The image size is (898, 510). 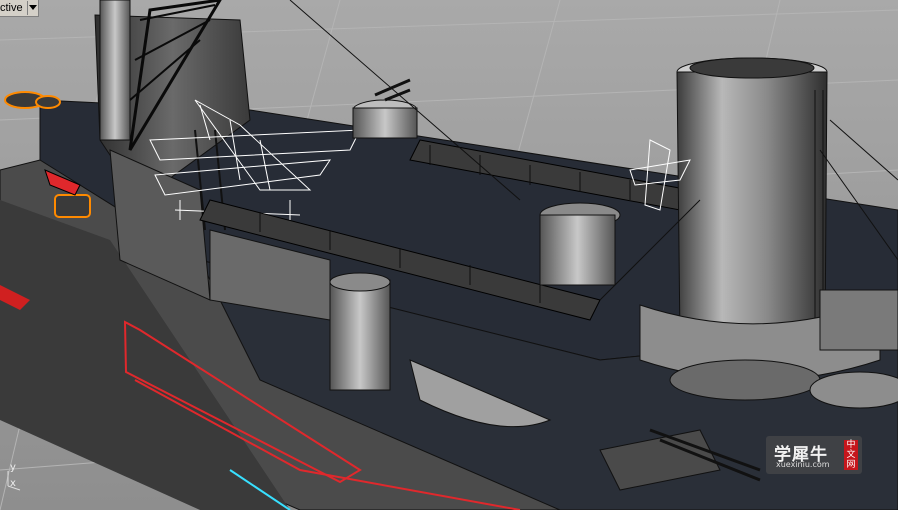 What do you see at coordinates (577, 250) in the screenshot?
I see `searchlight-tower` at bounding box center [577, 250].